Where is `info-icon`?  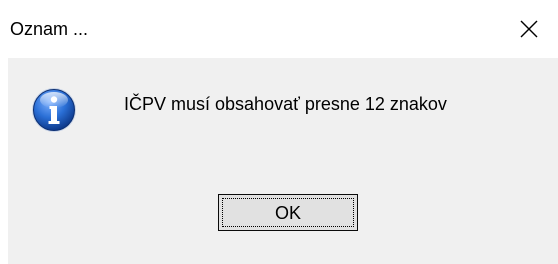
info-icon is located at coordinates (54, 110).